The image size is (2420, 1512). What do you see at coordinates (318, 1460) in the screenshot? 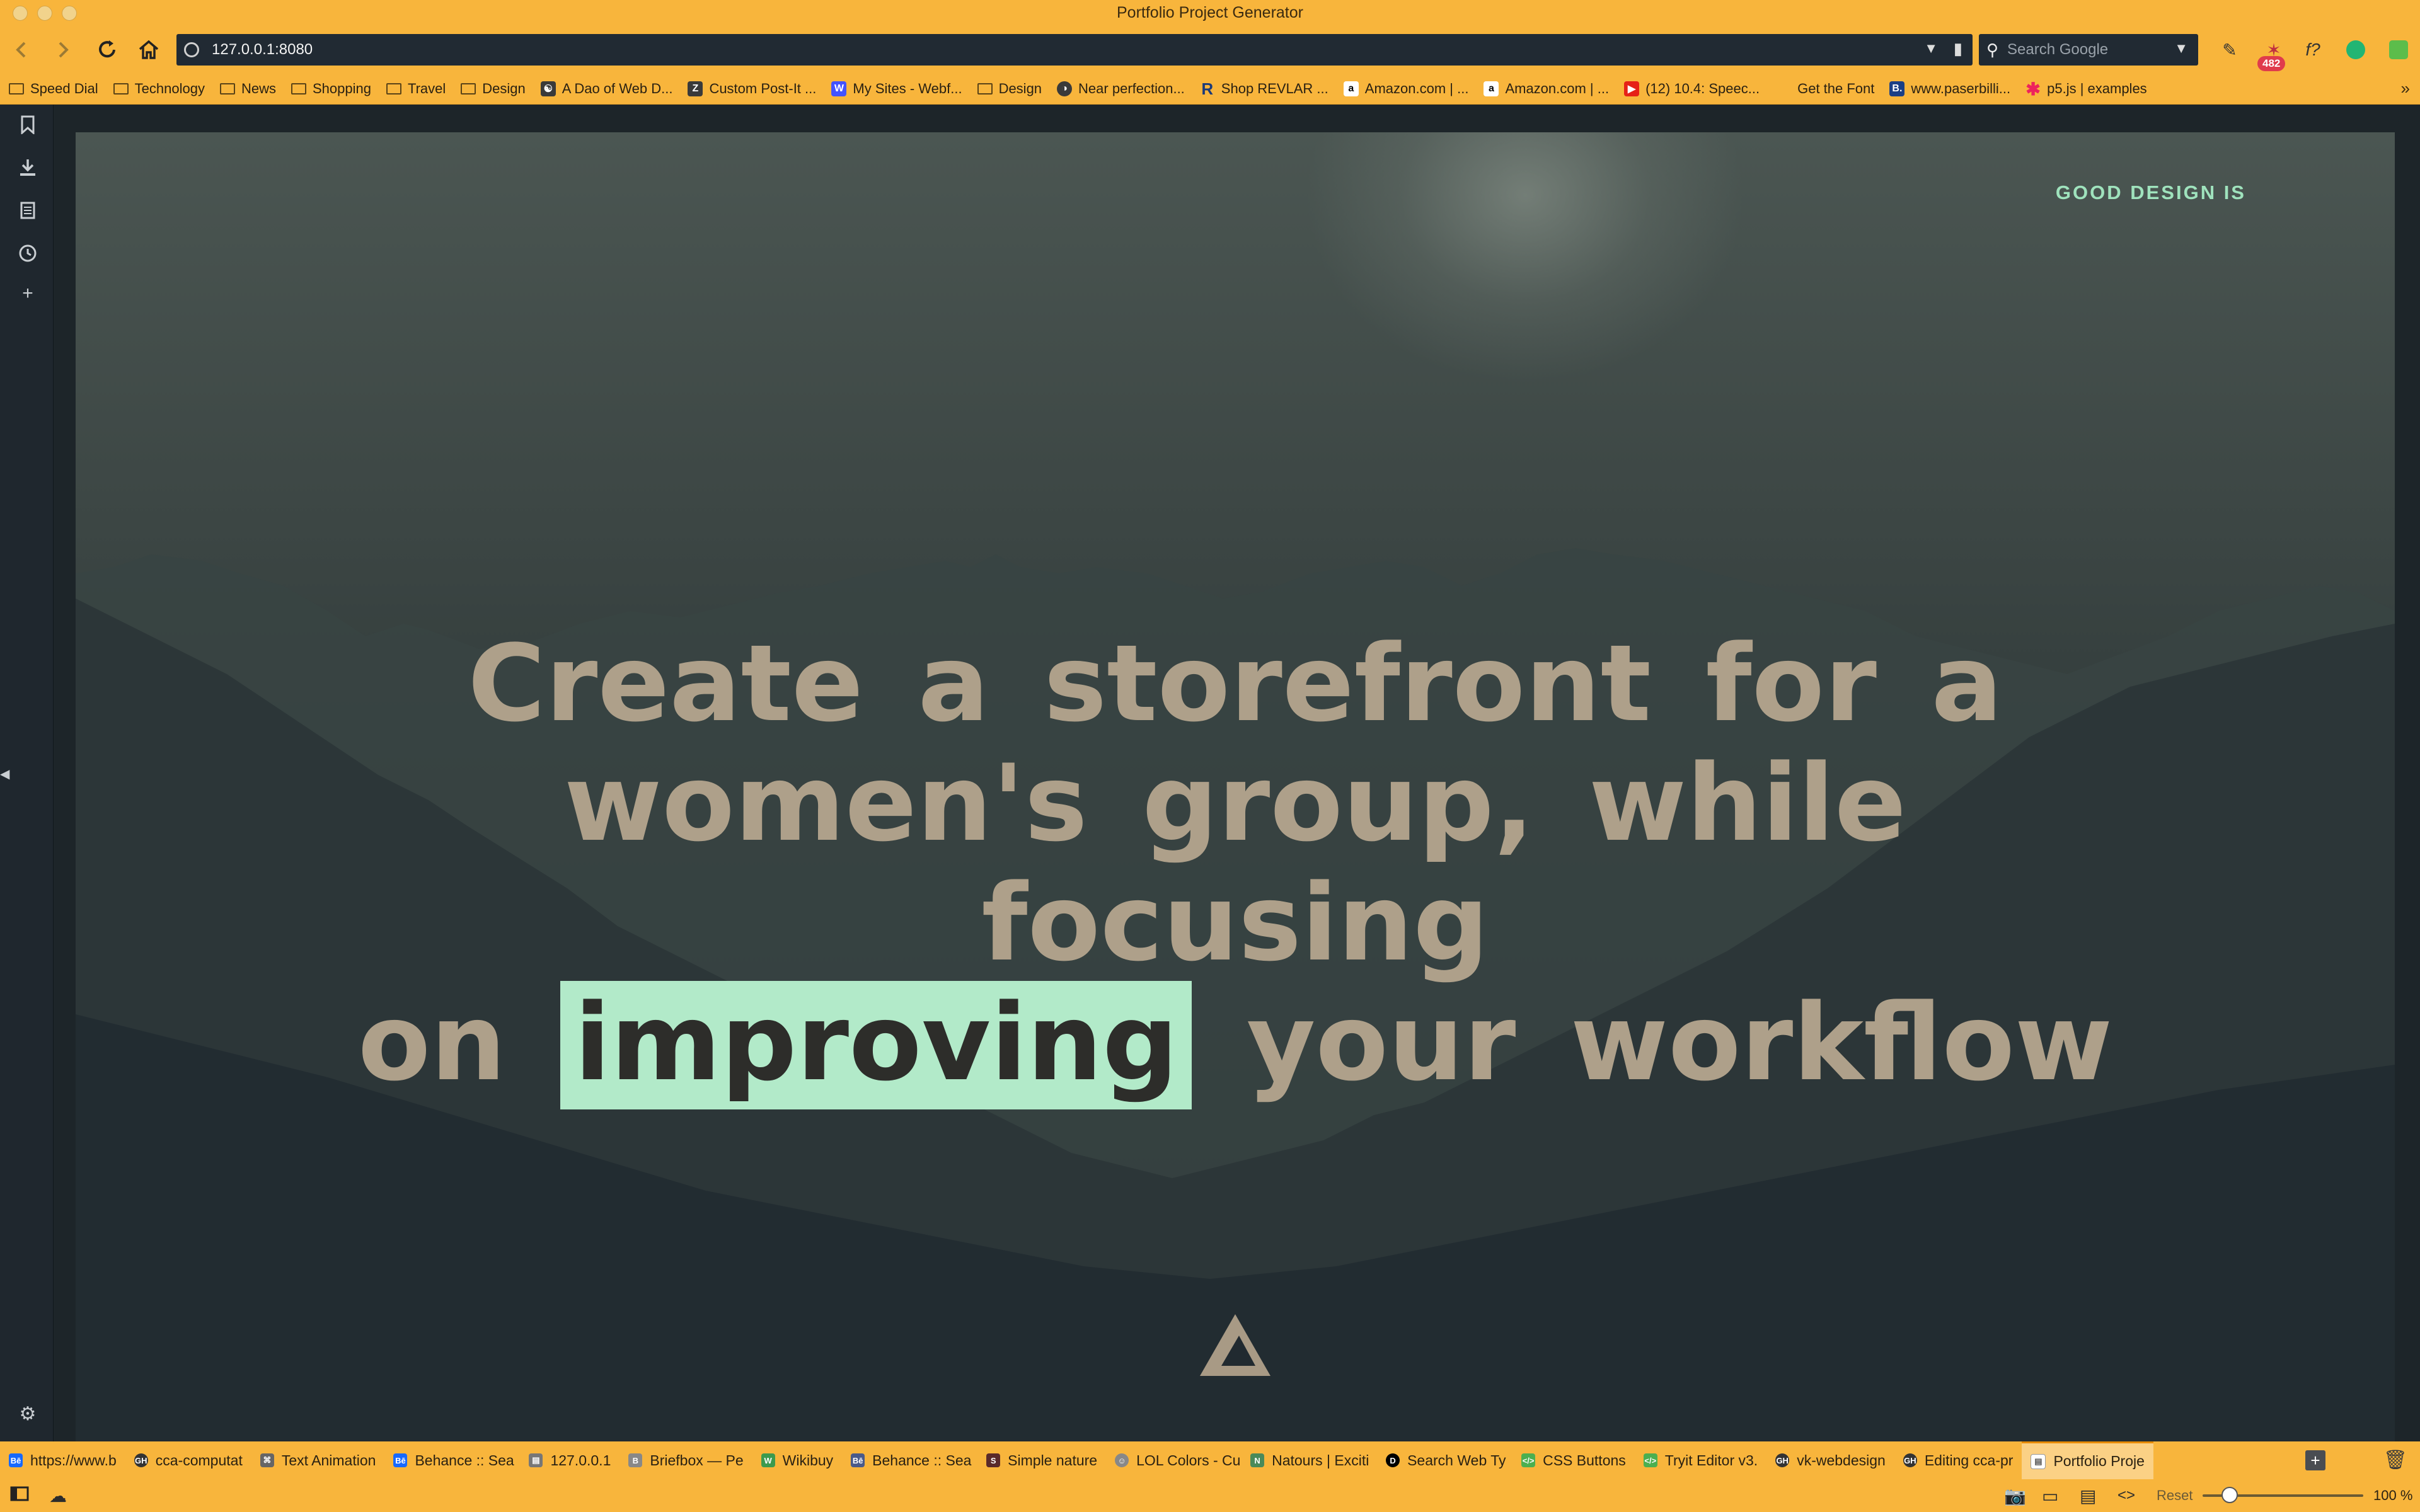
I see `tab: ⌘ Text Animation` at bounding box center [318, 1460].